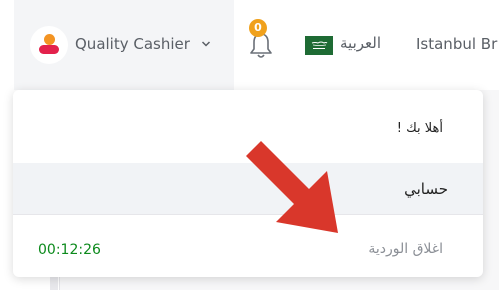 The width and height of the screenshot is (499, 290). What do you see at coordinates (206, 44) in the screenshot?
I see `chevron-down-icon` at bounding box center [206, 44].